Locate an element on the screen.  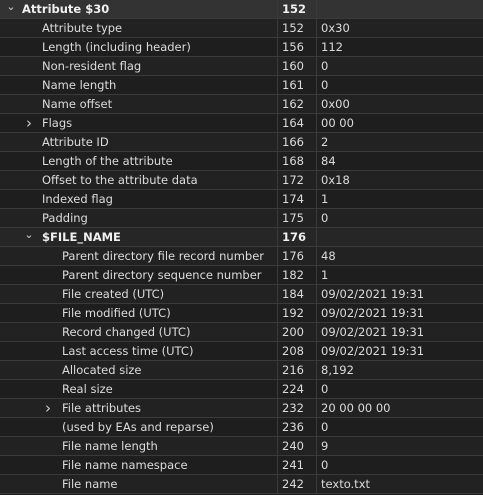
value-cell: 8,192 is located at coordinates (400, 370).